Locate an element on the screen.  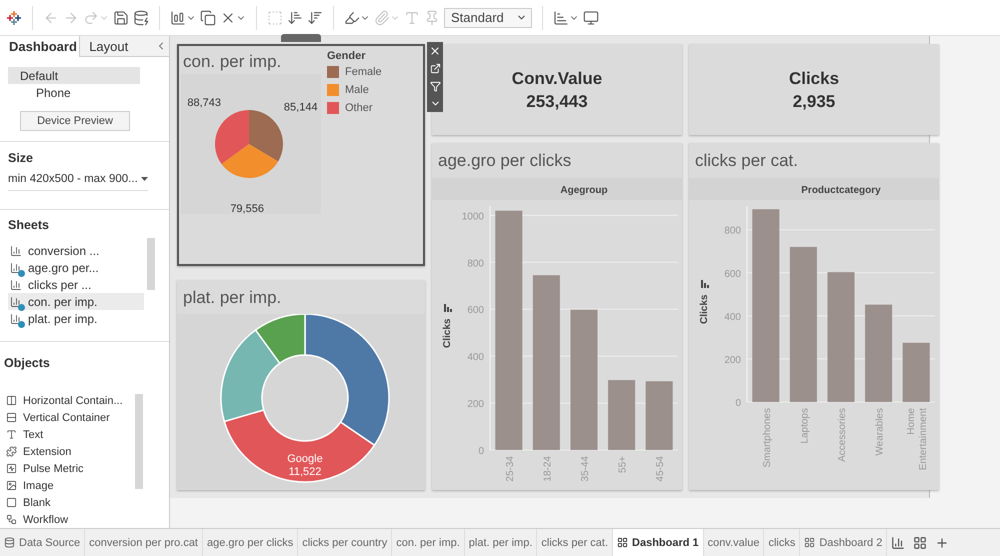
kpi-value: 2,935 is located at coordinates (814, 101).